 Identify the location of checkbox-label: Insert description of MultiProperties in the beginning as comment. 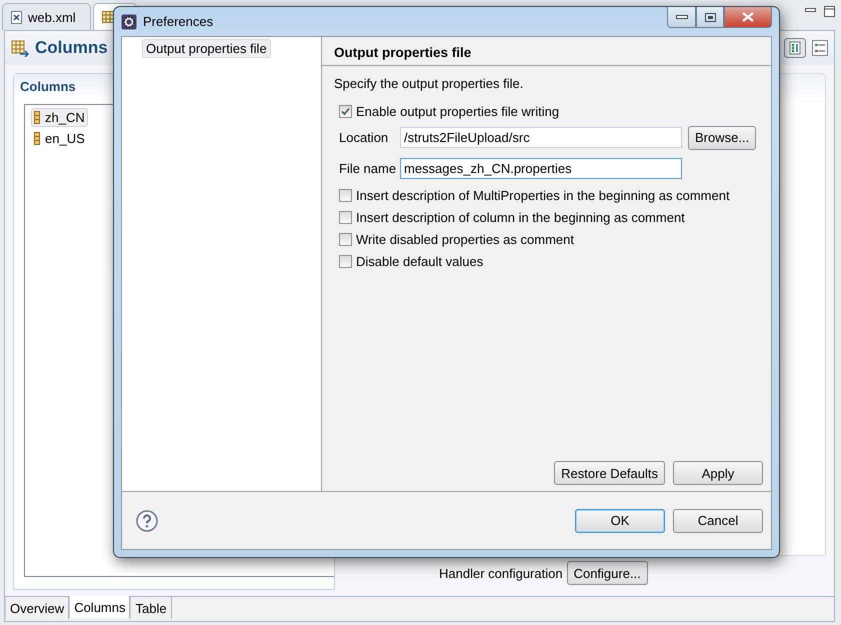
(543, 195).